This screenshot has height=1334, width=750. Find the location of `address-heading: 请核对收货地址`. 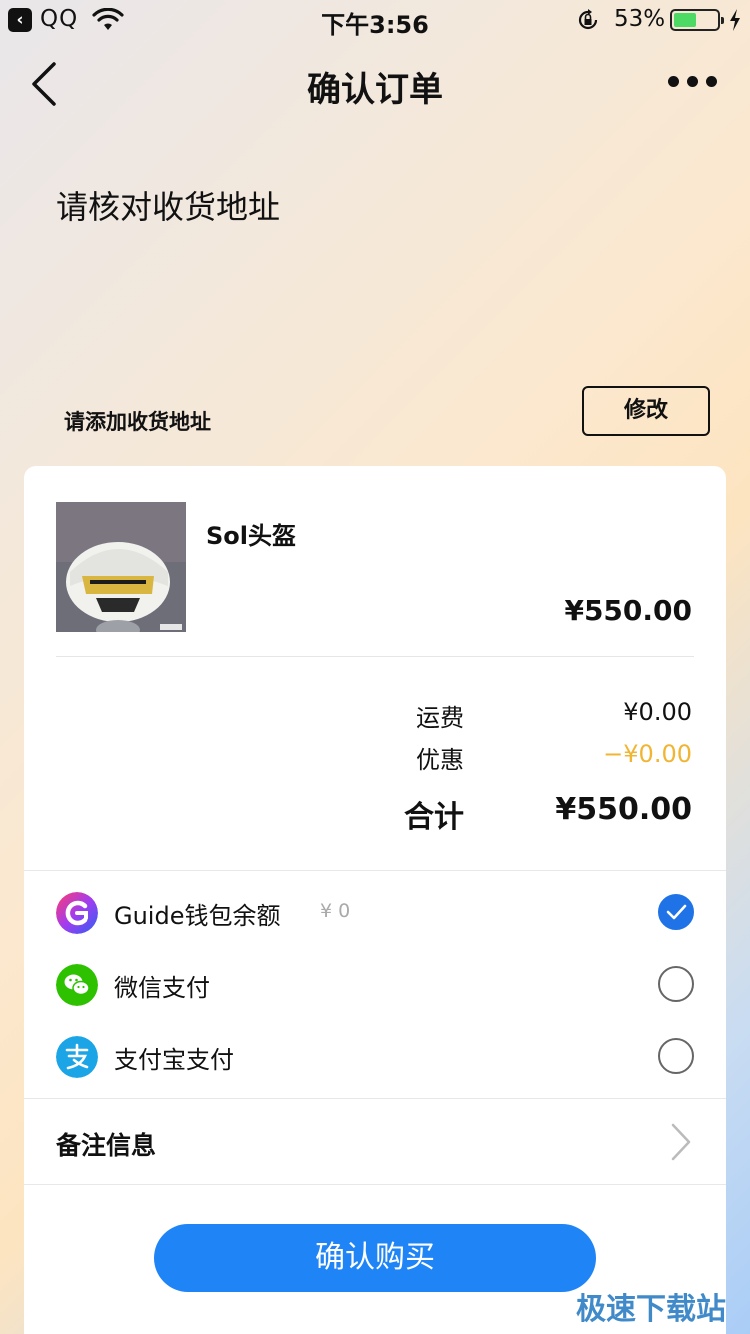

address-heading: 请核对收货地址 is located at coordinates (168, 207).